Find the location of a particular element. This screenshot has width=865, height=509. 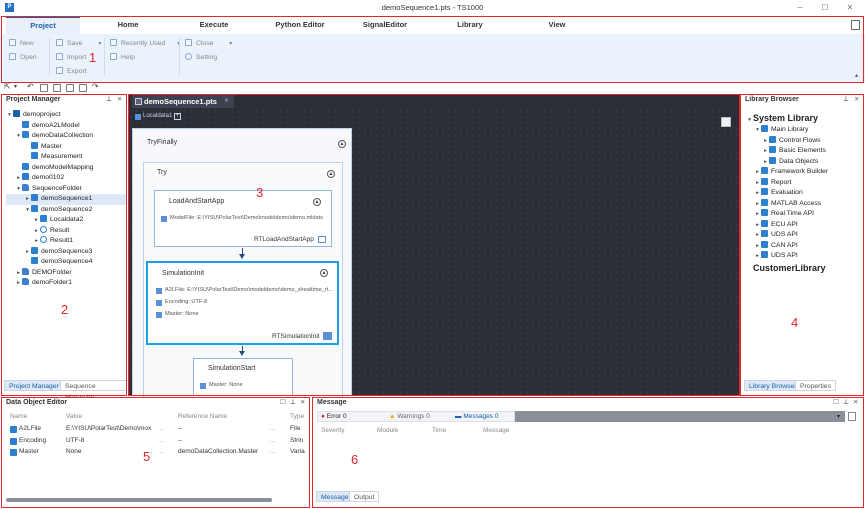

annotation-number: 6 is located at coordinates (355, 459).